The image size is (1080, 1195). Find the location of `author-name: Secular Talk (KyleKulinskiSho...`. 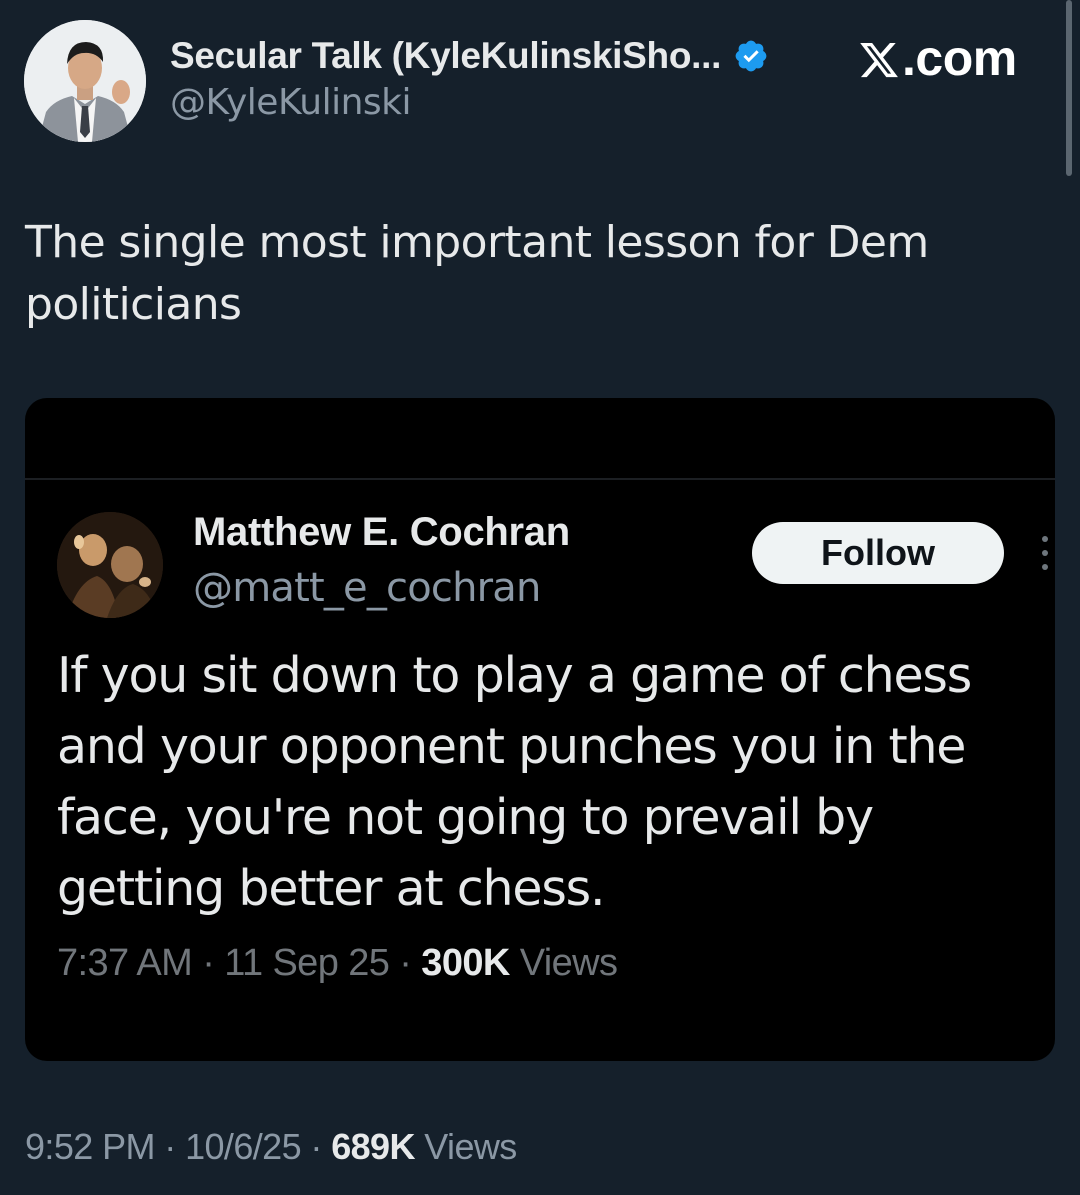

author-name: Secular Talk (KyleKulinskiSho... is located at coordinates (445, 56).